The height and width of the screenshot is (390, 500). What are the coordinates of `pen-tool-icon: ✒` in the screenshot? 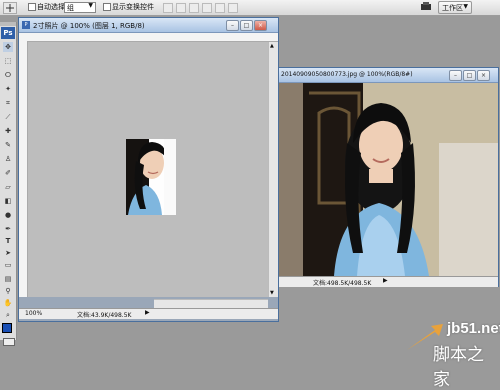 It's located at (8, 229).